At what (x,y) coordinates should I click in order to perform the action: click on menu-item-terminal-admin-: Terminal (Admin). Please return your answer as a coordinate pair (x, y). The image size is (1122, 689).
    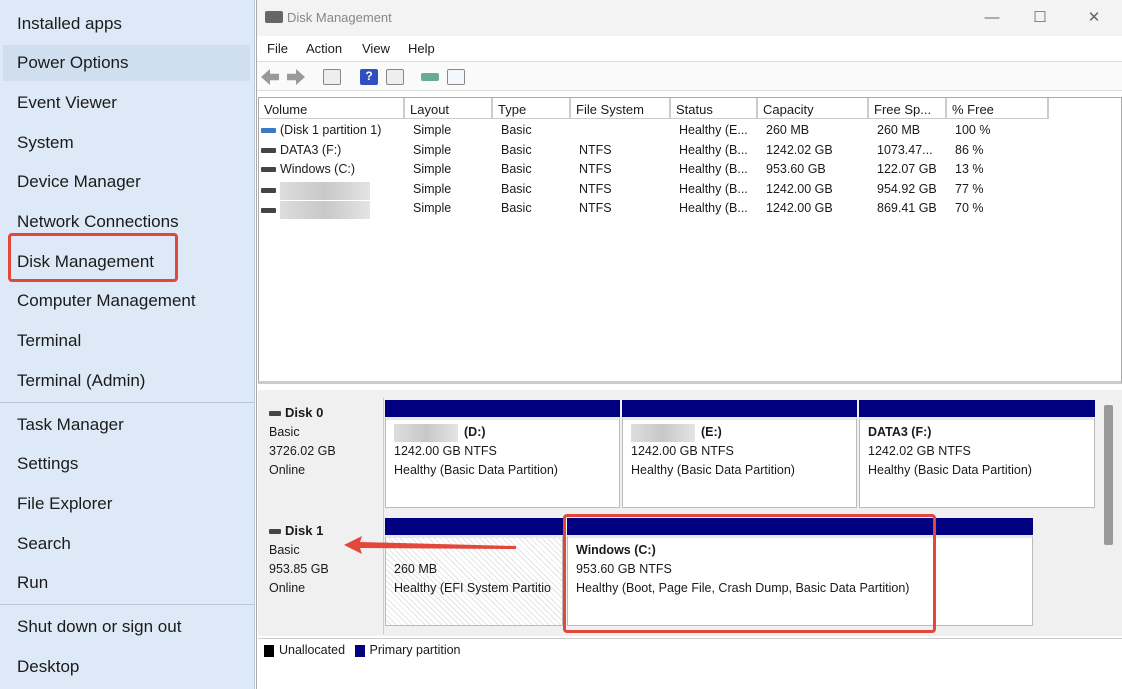
    Looking at the image, I should click on (126, 381).